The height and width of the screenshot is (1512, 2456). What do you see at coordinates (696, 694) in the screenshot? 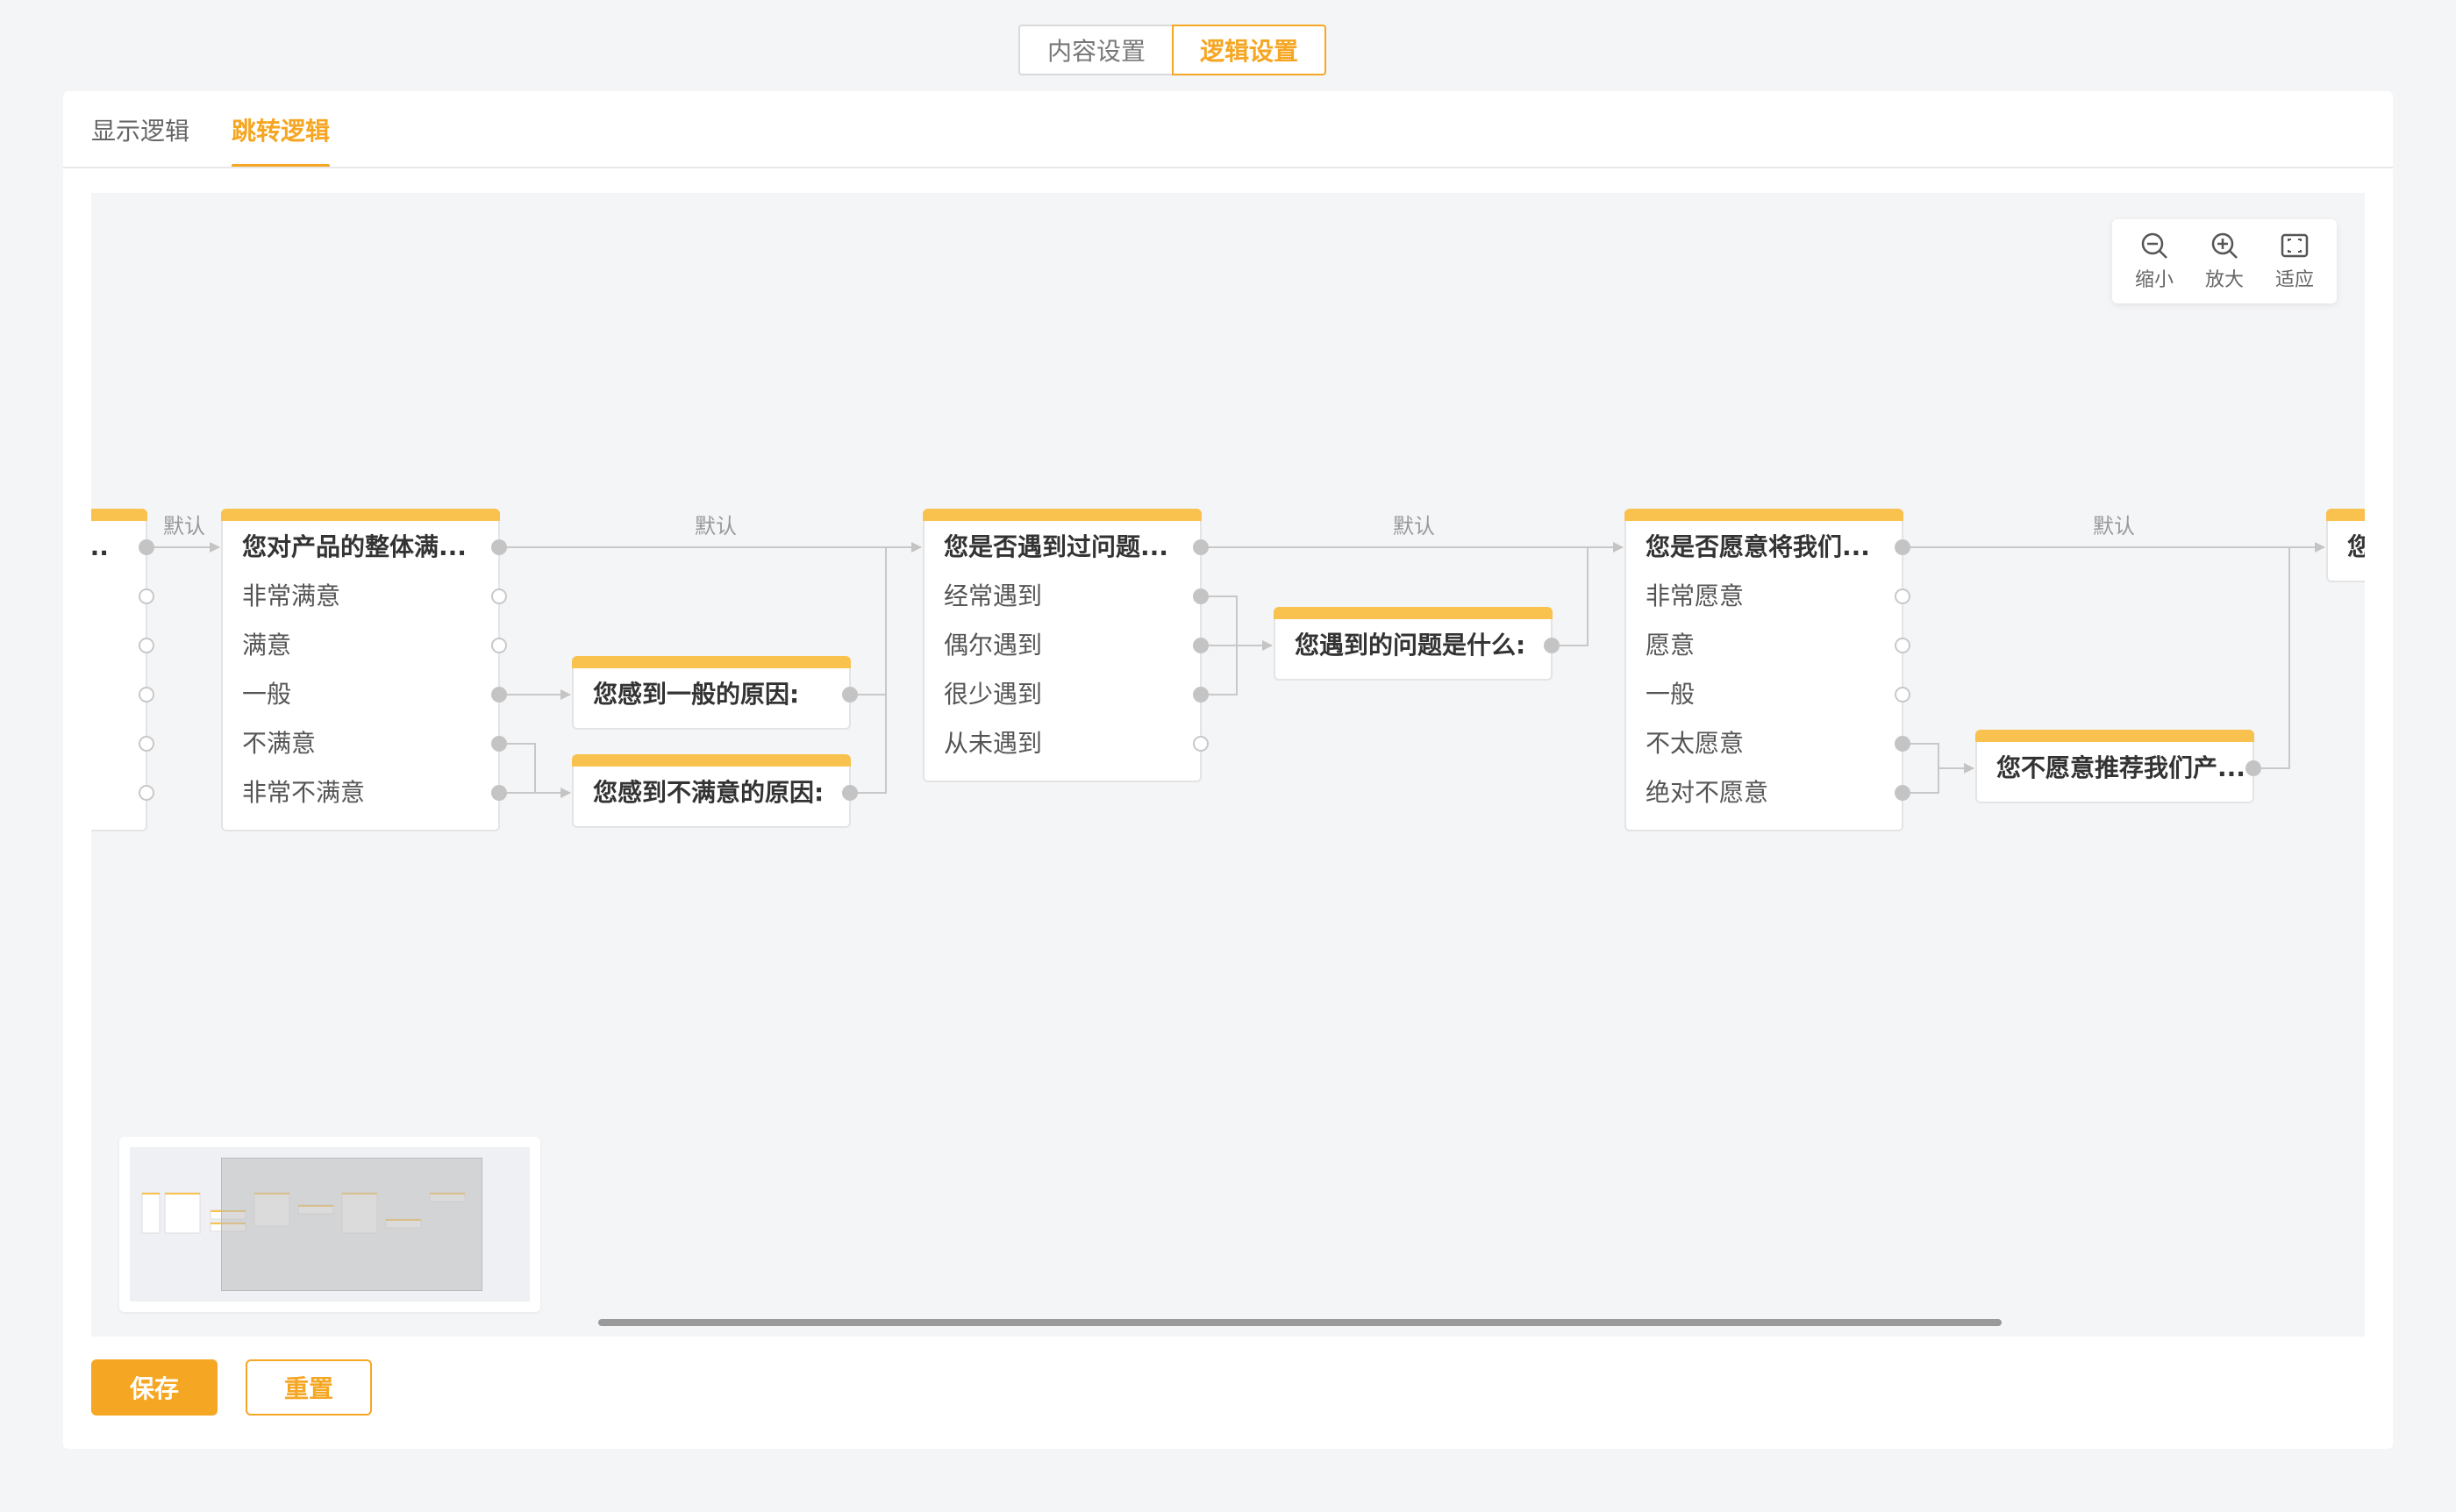
I see `node-title: 您感到一般的原因:` at bounding box center [696, 694].